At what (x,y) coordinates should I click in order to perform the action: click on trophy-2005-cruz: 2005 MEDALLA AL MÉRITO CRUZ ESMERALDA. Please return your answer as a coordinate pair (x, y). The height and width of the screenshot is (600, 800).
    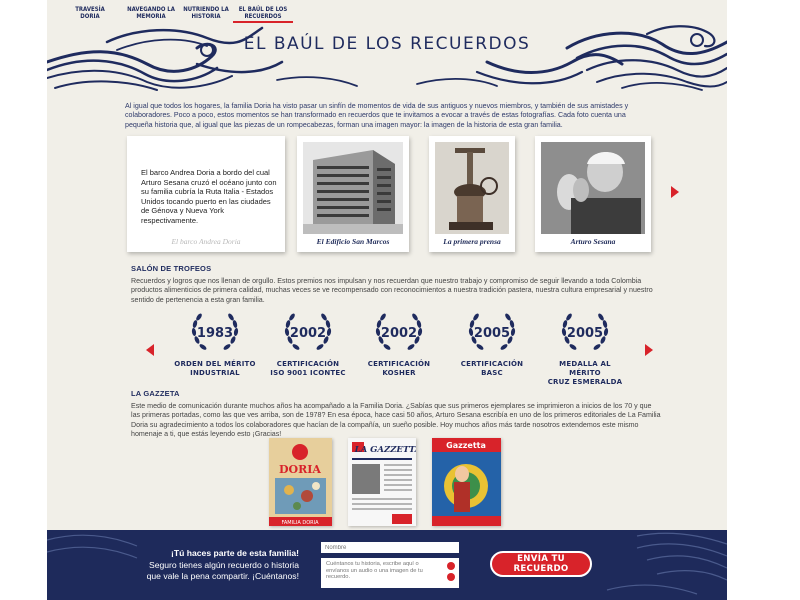
    Looking at the image, I should click on (585, 348).